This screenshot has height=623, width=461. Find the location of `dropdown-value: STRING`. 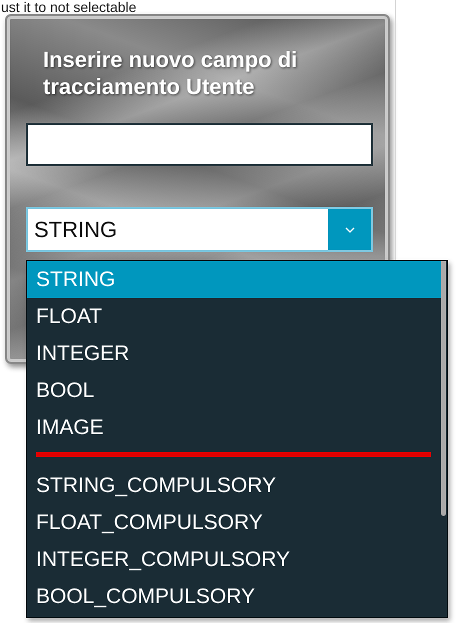

dropdown-value: STRING is located at coordinates (75, 230).